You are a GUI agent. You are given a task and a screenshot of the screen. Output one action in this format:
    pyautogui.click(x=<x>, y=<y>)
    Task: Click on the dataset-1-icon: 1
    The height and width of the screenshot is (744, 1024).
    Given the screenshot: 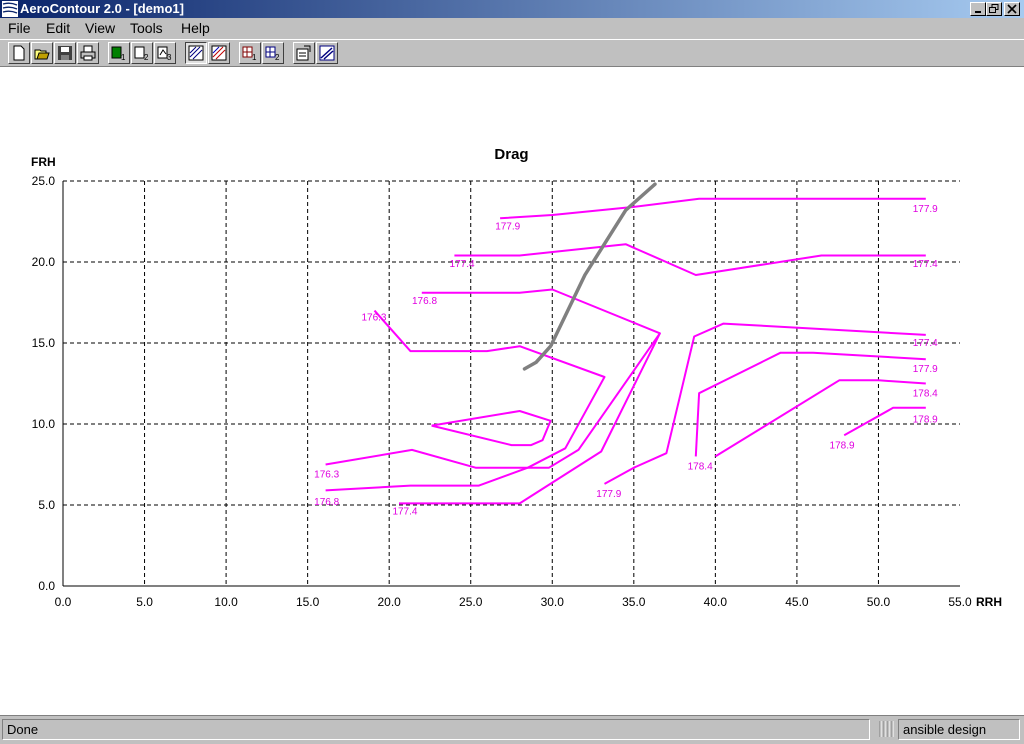 What is the action you would take?
    pyautogui.click(x=118, y=53)
    